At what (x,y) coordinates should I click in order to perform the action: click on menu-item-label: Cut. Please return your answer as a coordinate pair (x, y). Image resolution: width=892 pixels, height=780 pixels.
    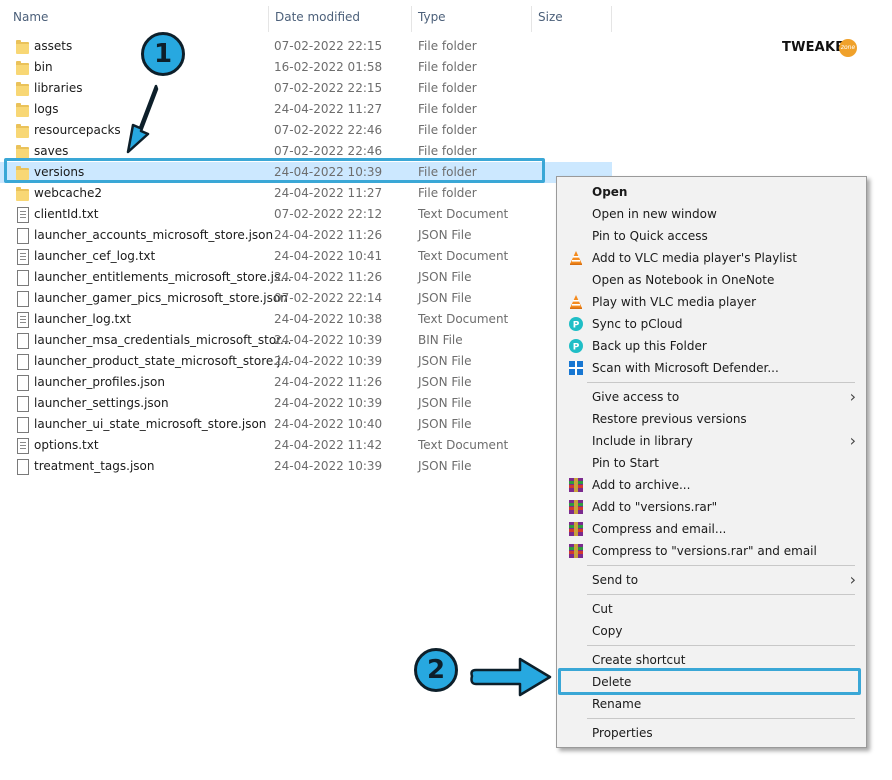
    Looking at the image, I should click on (602, 609).